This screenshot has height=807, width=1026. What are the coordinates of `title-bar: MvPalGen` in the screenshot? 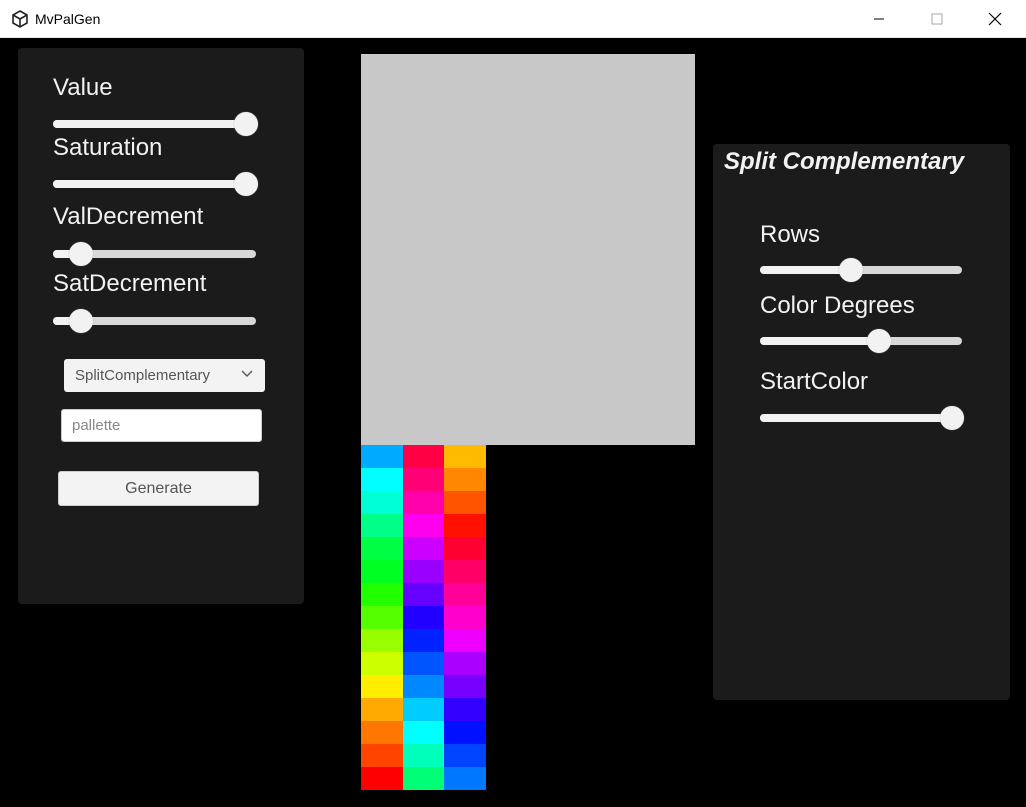 It's located at (513, 19).